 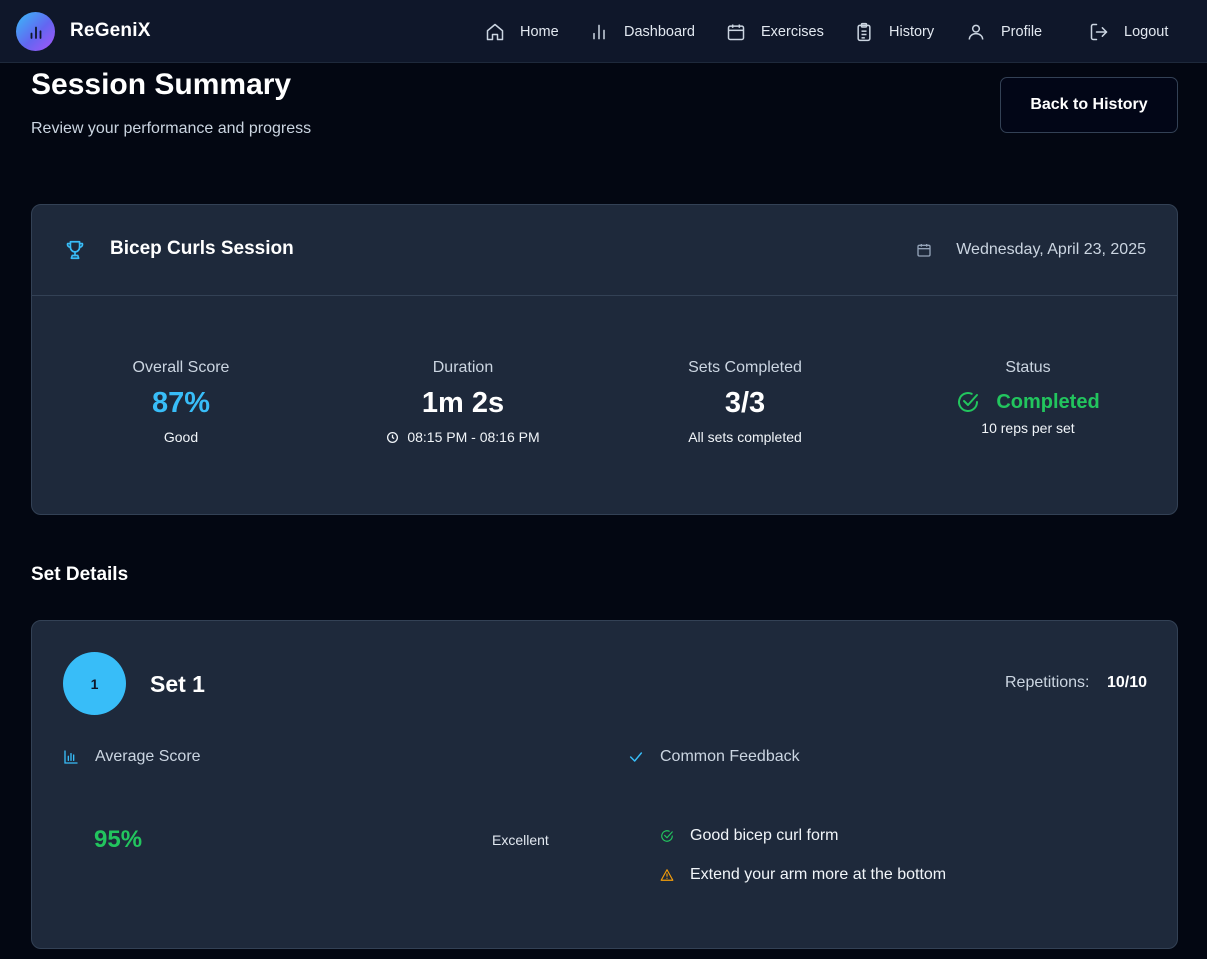 I want to click on duration-label: Duration, so click(x=463, y=367).